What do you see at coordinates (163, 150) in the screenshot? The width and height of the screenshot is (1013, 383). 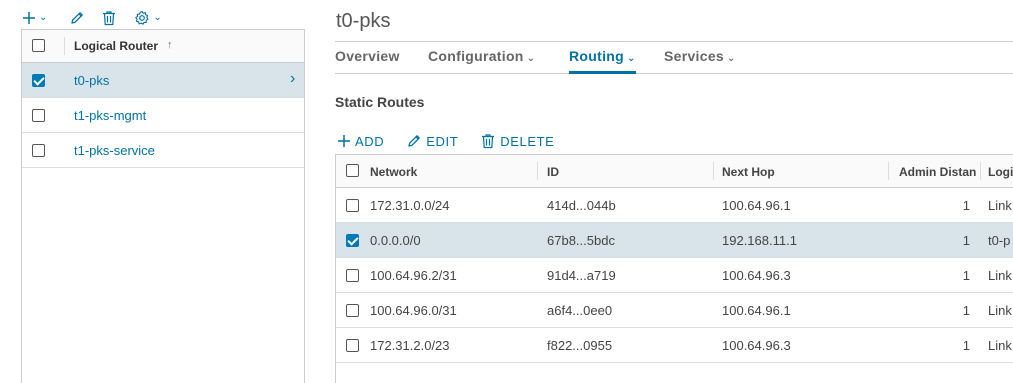 I see `router-row-t1-pks-service: t1-pks-service` at bounding box center [163, 150].